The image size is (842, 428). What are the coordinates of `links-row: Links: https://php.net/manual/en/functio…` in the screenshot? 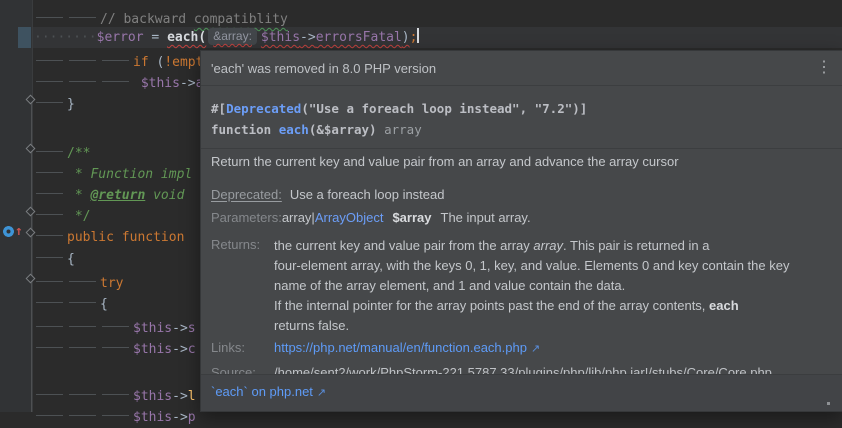 It's located at (520, 348).